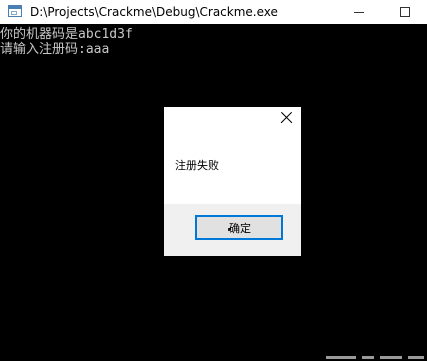  I want to click on maximize-icon, so click(405, 12).